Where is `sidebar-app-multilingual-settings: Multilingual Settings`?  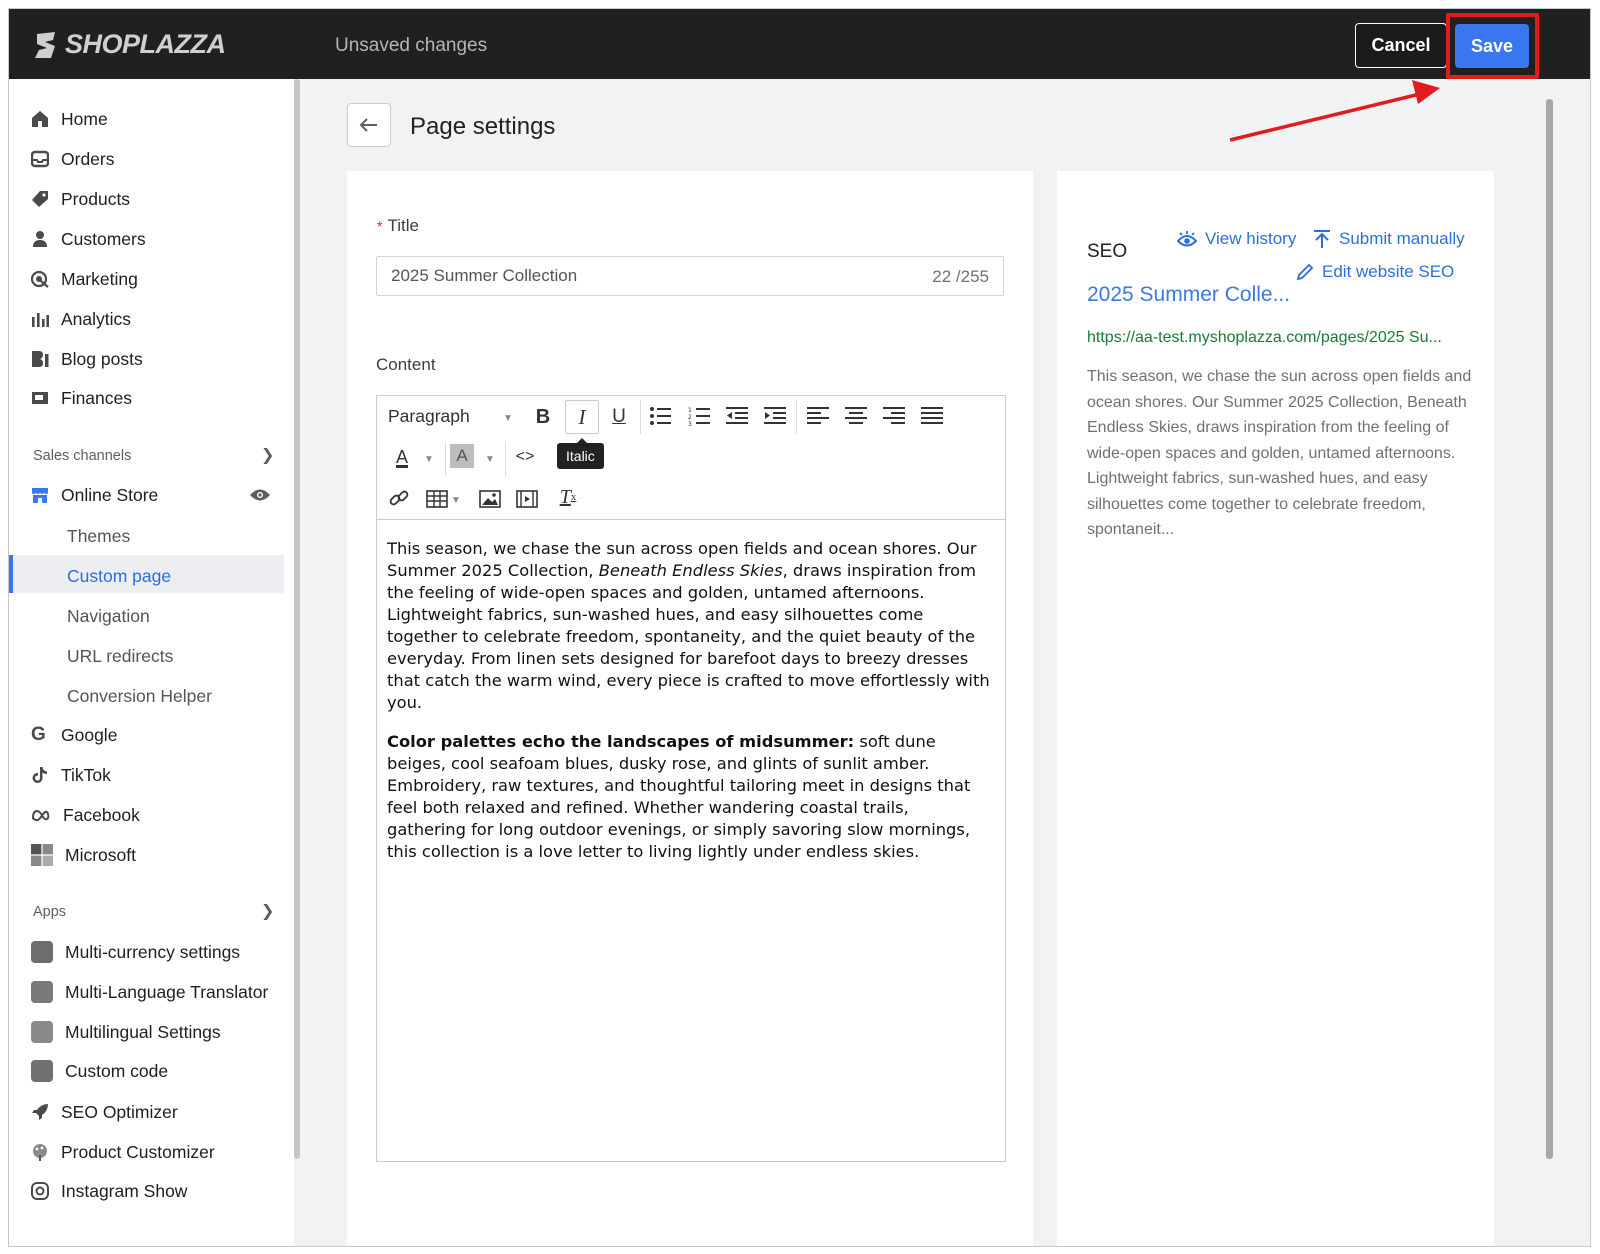 sidebar-app-multilingual-settings: Multilingual Settings is located at coordinates (126, 1032).